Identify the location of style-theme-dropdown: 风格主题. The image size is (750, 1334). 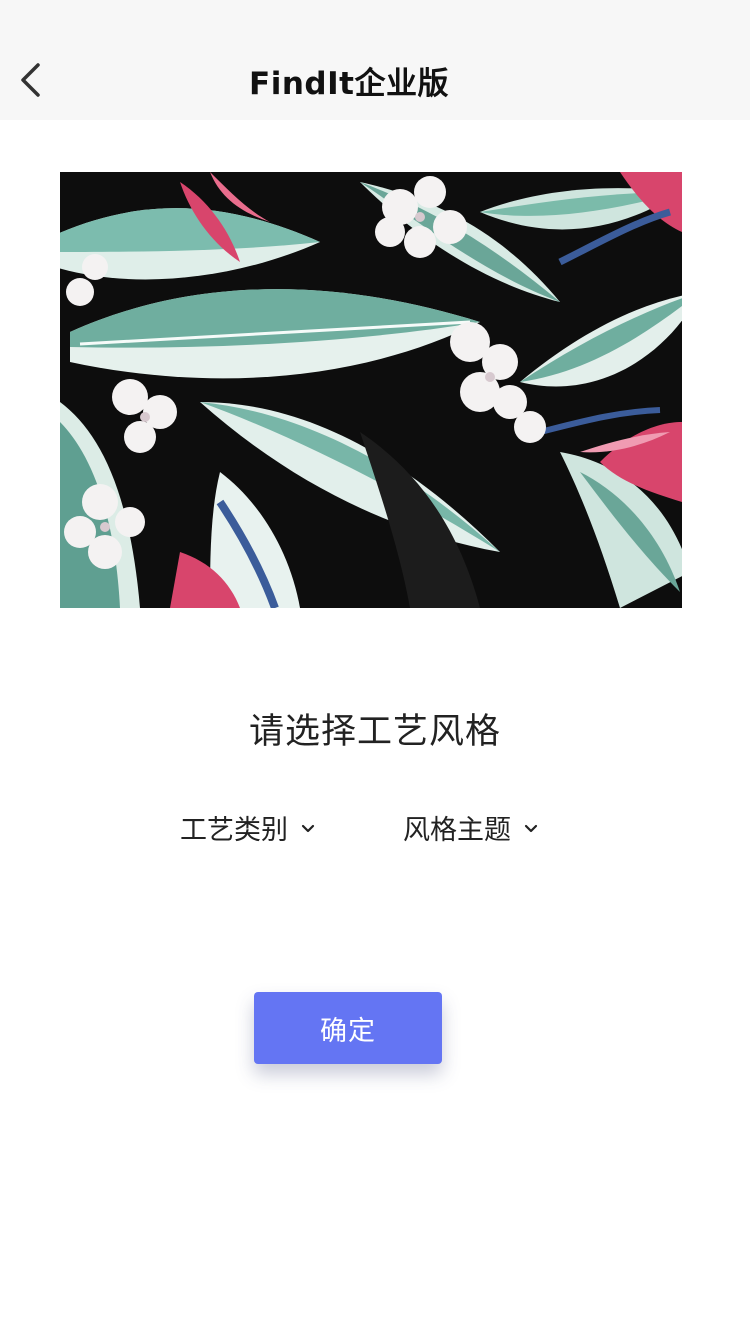
(471, 827).